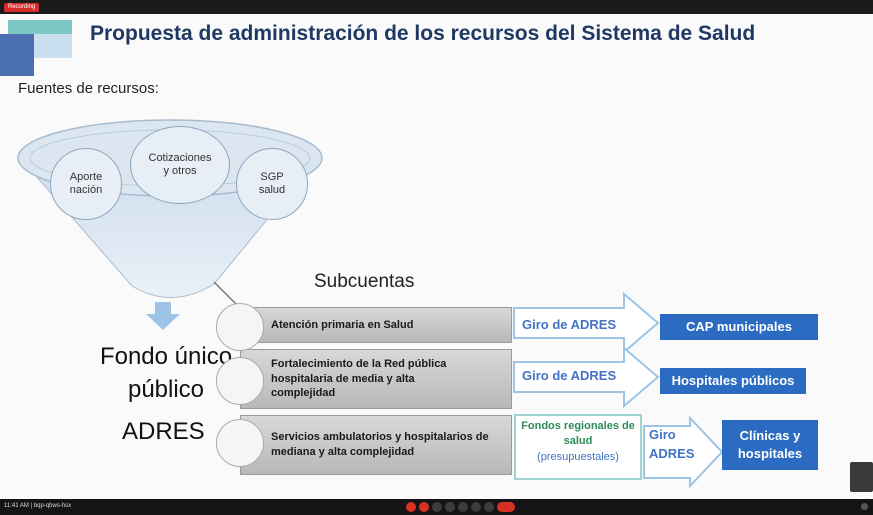  I want to click on destination-clinicas-hospitales: Clínicas y hospitales, so click(770, 445).